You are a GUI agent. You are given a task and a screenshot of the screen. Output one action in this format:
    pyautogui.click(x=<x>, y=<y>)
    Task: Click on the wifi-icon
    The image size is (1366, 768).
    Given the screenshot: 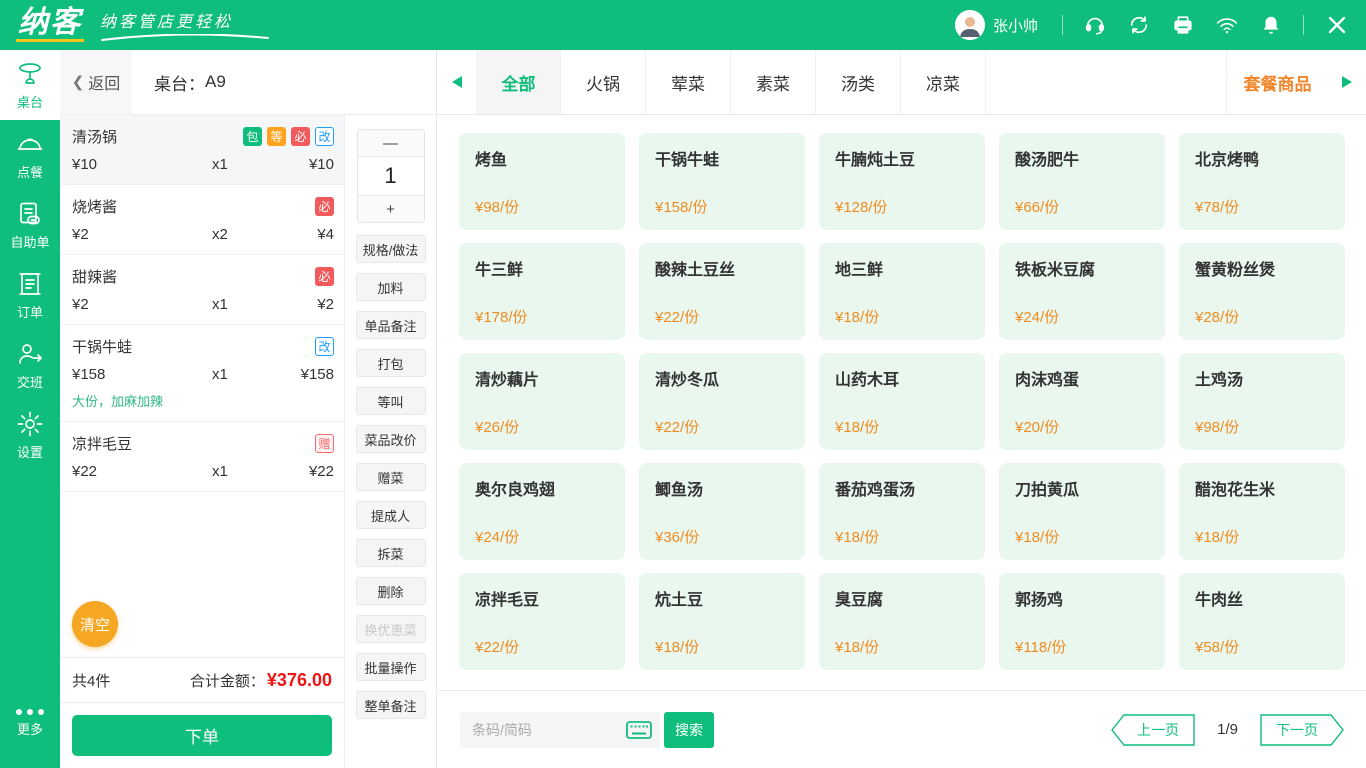 What is the action you would take?
    pyautogui.click(x=1227, y=25)
    